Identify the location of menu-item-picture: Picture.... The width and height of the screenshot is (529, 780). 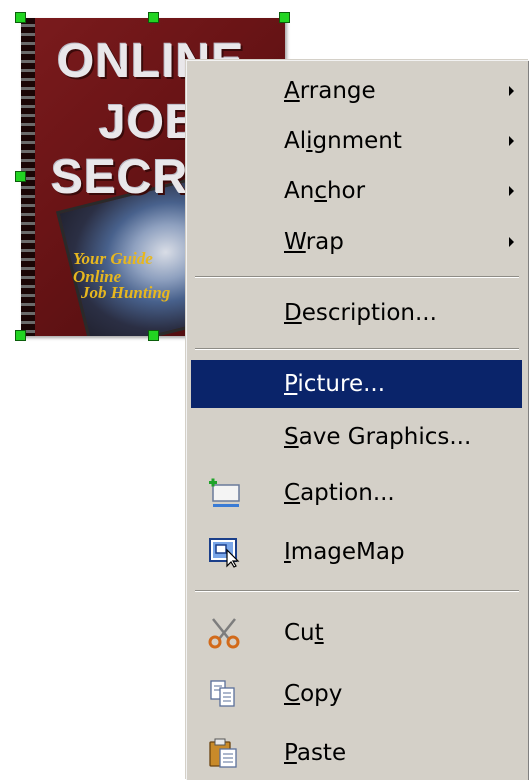
(356, 384).